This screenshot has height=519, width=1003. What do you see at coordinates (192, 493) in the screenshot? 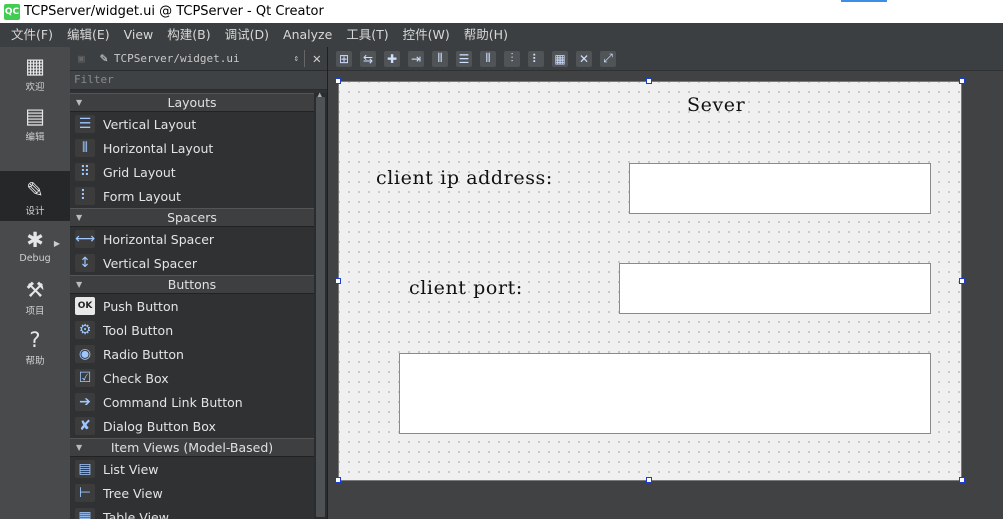
I see `widget-item: ⊢ Tree View` at bounding box center [192, 493].